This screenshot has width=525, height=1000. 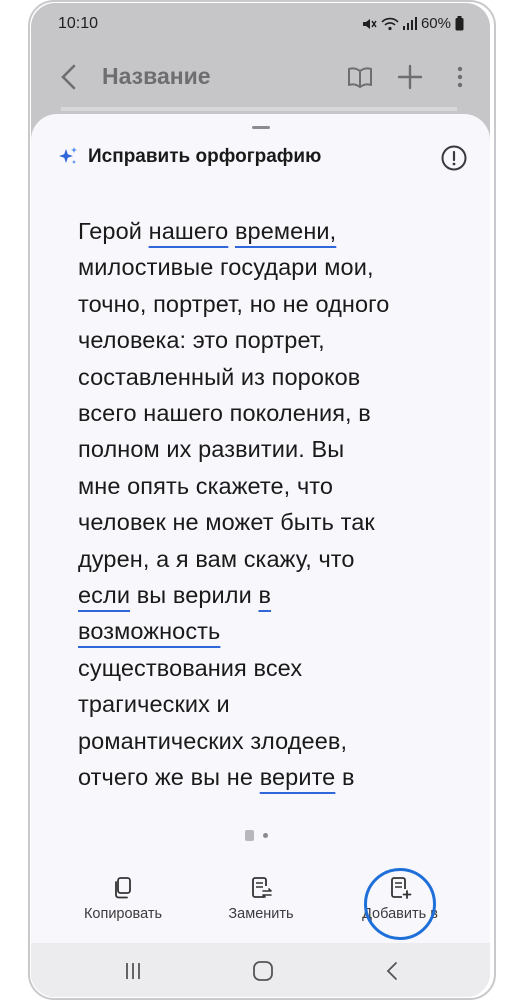 What do you see at coordinates (390, 24) in the screenshot?
I see `wifi-icon` at bounding box center [390, 24].